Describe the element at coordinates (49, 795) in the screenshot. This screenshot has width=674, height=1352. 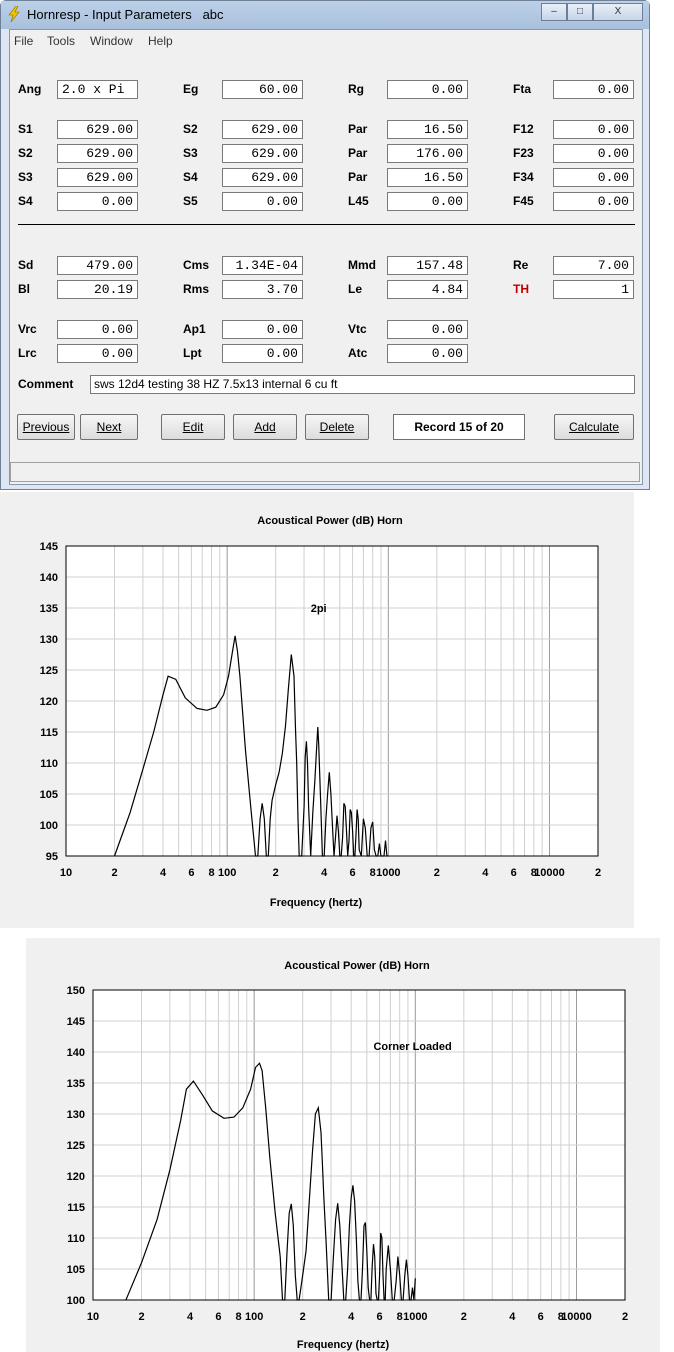
I see `y-tick-label: 105` at that location.